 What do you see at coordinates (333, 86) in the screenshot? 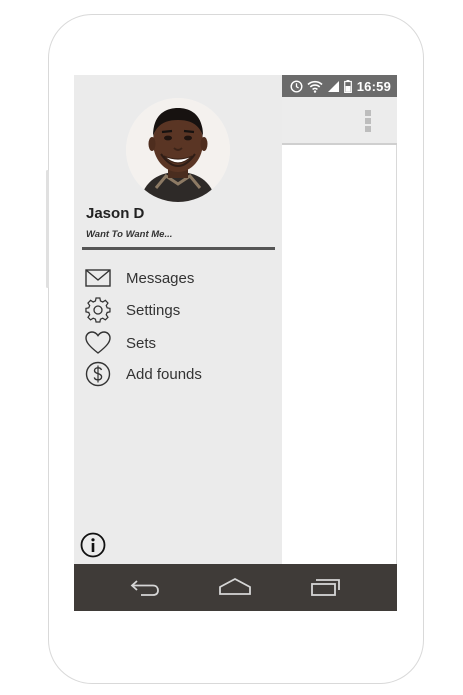
I see `cell-signal-icon` at bounding box center [333, 86].